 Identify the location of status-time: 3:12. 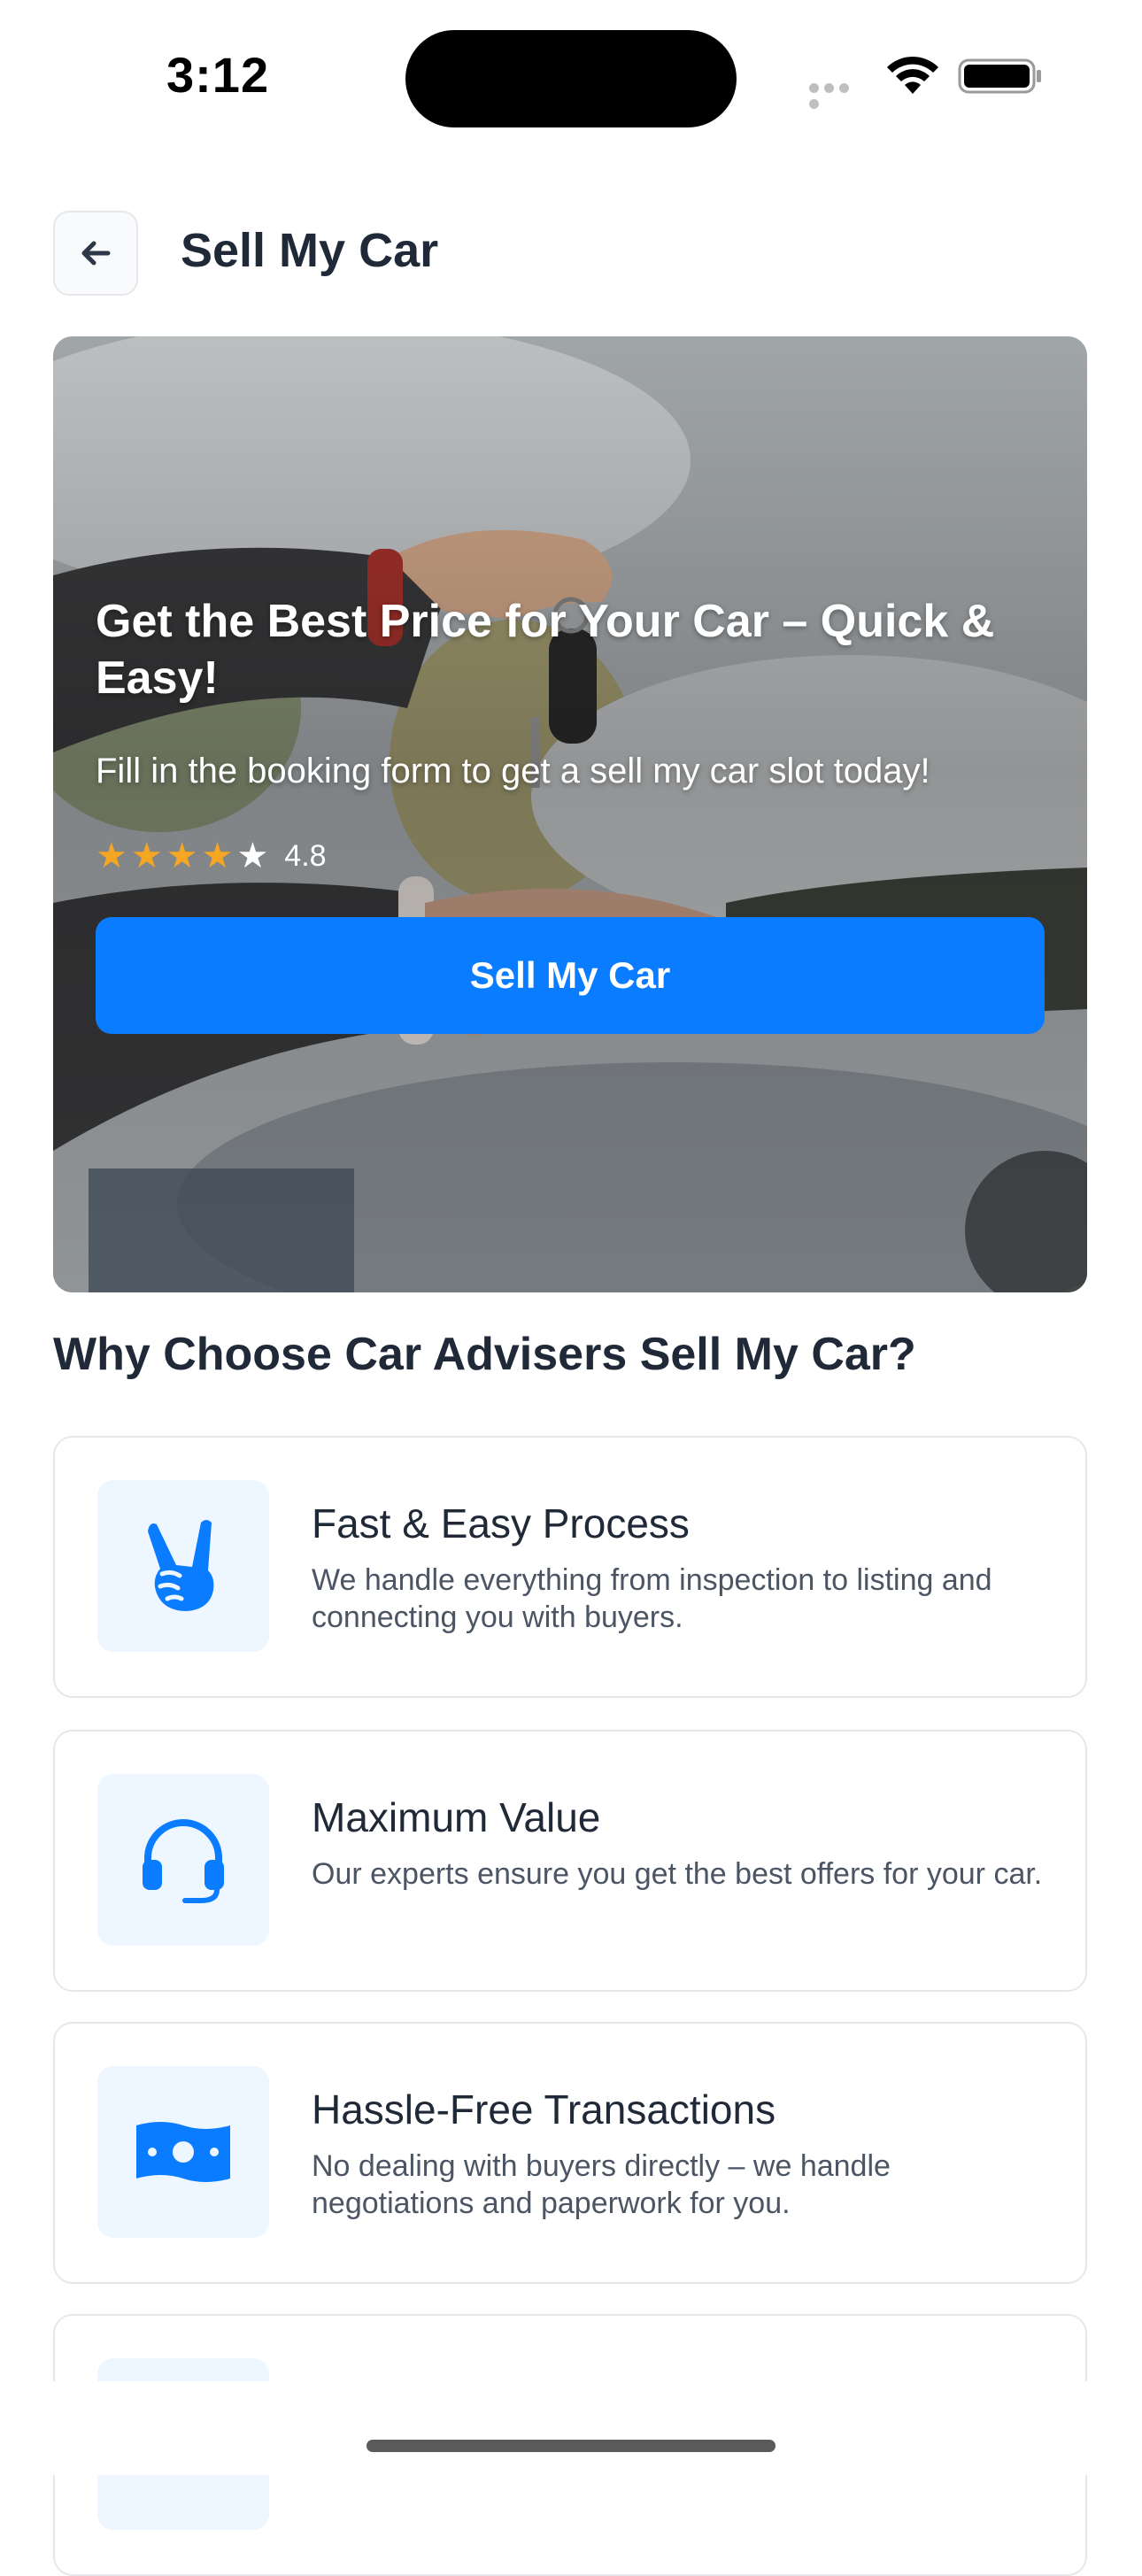
(218, 75).